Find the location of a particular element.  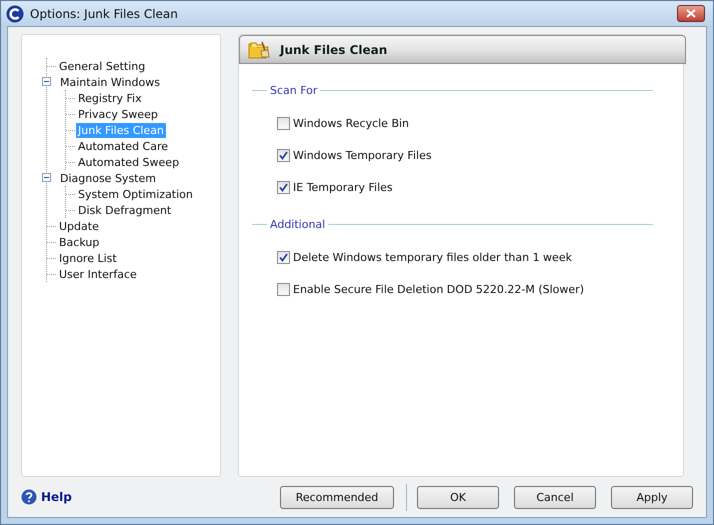

tree-item: Update is located at coordinates (79, 226).